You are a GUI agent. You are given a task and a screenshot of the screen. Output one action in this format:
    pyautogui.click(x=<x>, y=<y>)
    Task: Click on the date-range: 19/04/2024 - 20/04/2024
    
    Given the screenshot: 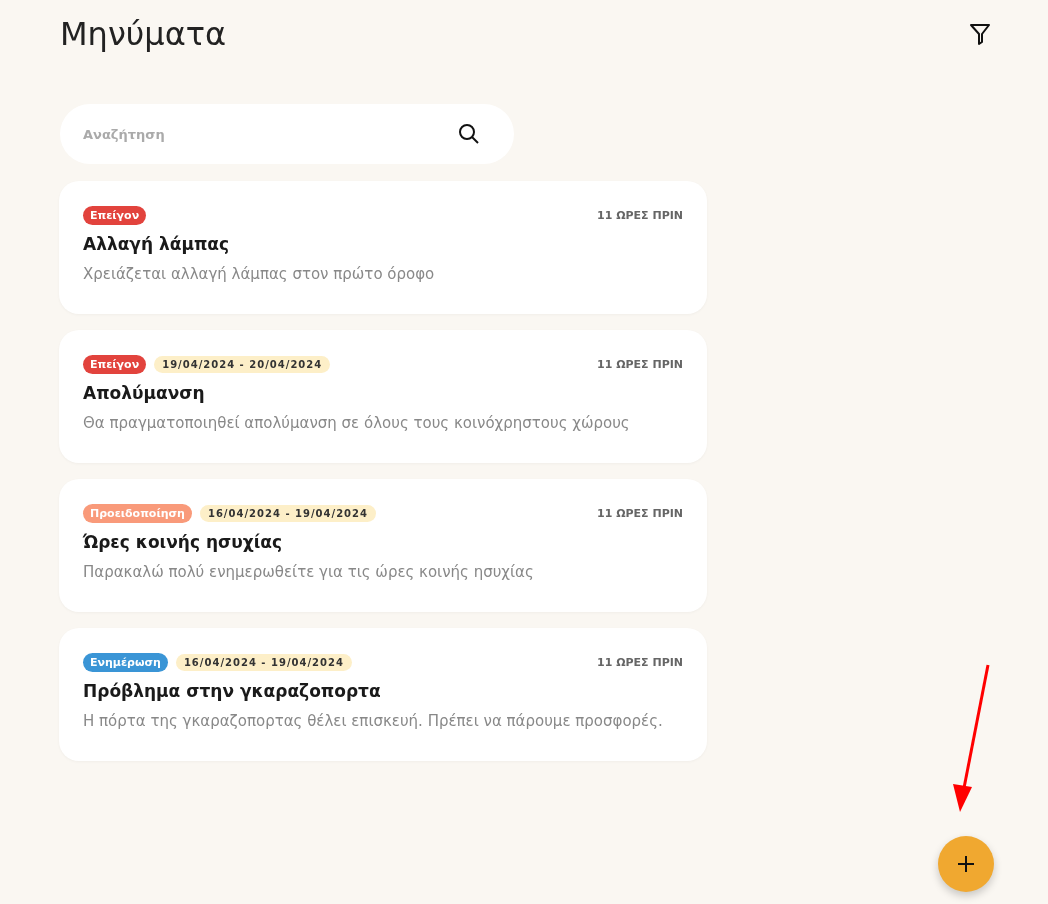 What is the action you would take?
    pyautogui.click(x=242, y=364)
    